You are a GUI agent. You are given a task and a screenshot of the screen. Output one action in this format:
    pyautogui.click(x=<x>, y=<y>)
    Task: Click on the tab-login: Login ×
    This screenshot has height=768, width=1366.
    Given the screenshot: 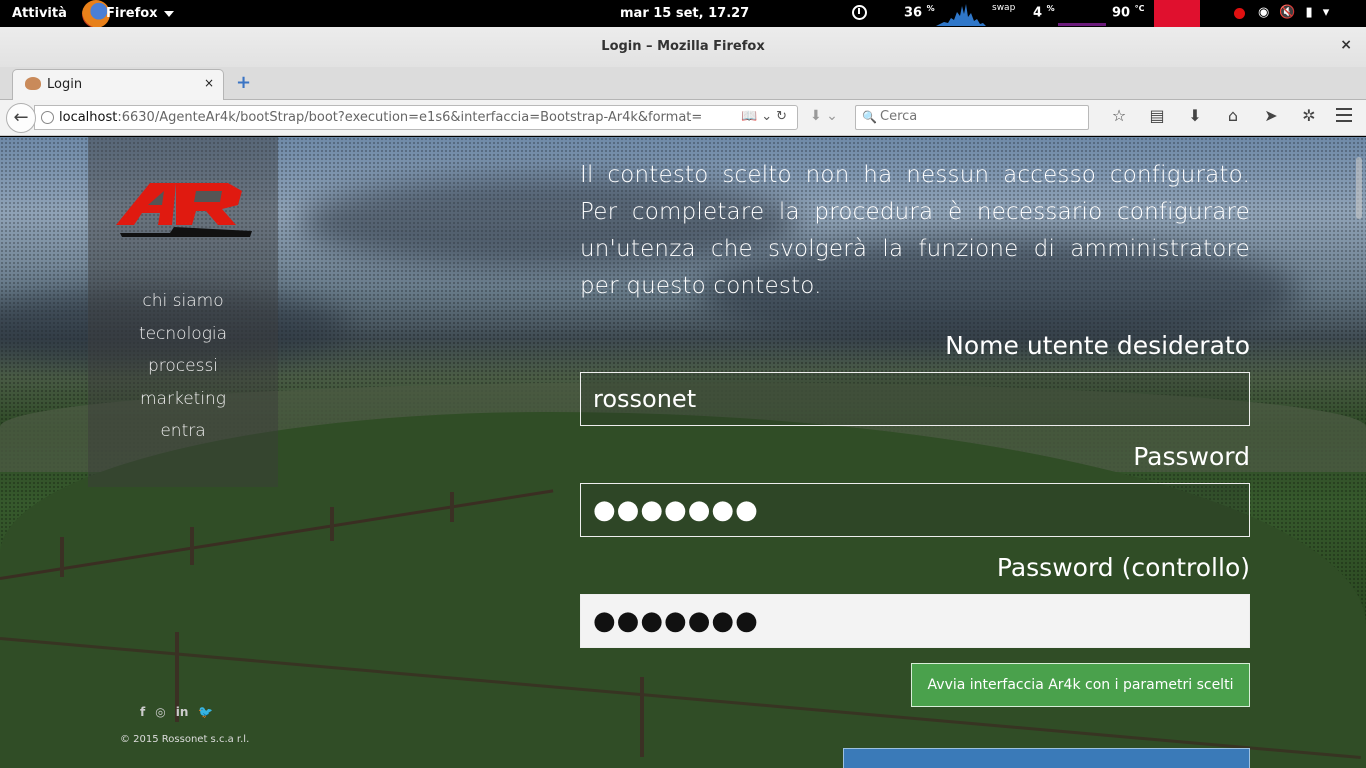 What is the action you would take?
    pyautogui.click(x=118, y=84)
    